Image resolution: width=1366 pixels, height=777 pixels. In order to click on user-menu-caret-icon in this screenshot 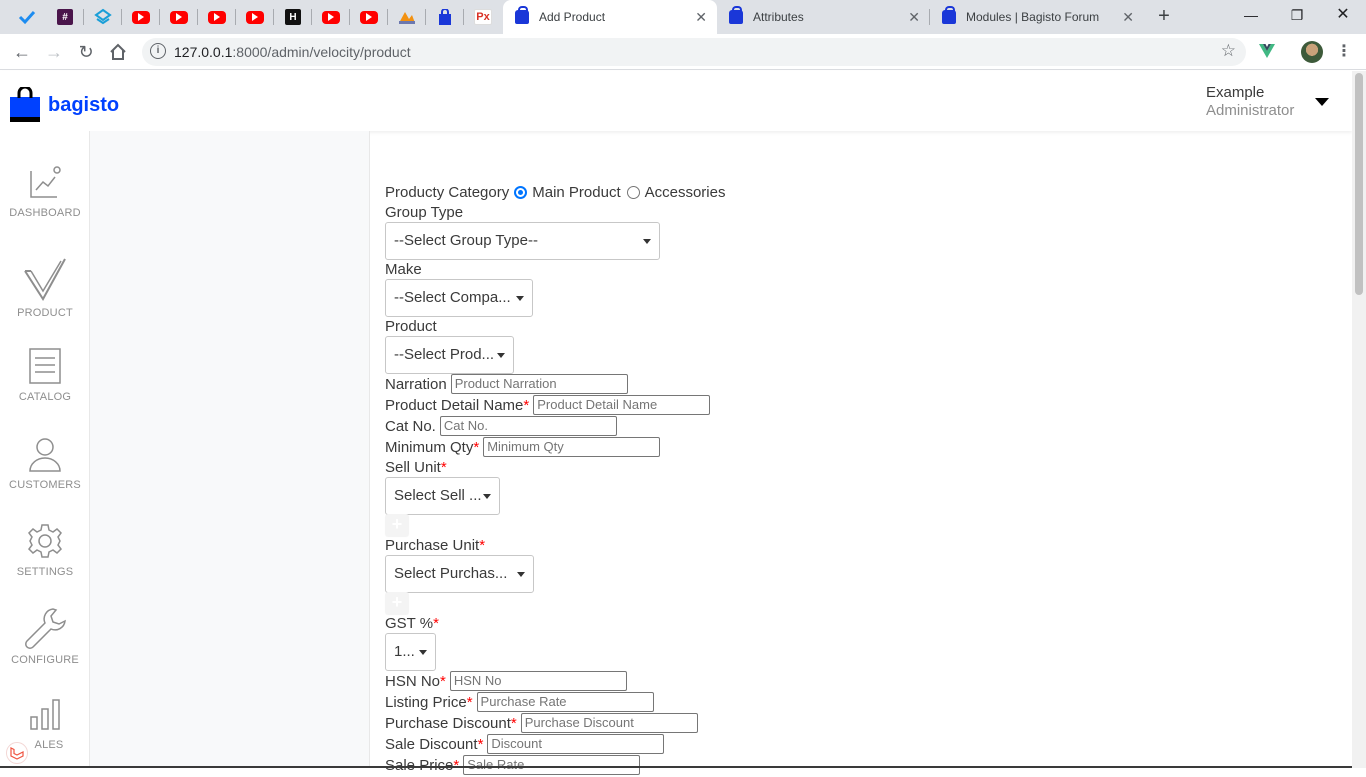, I will do `click(1322, 102)`.